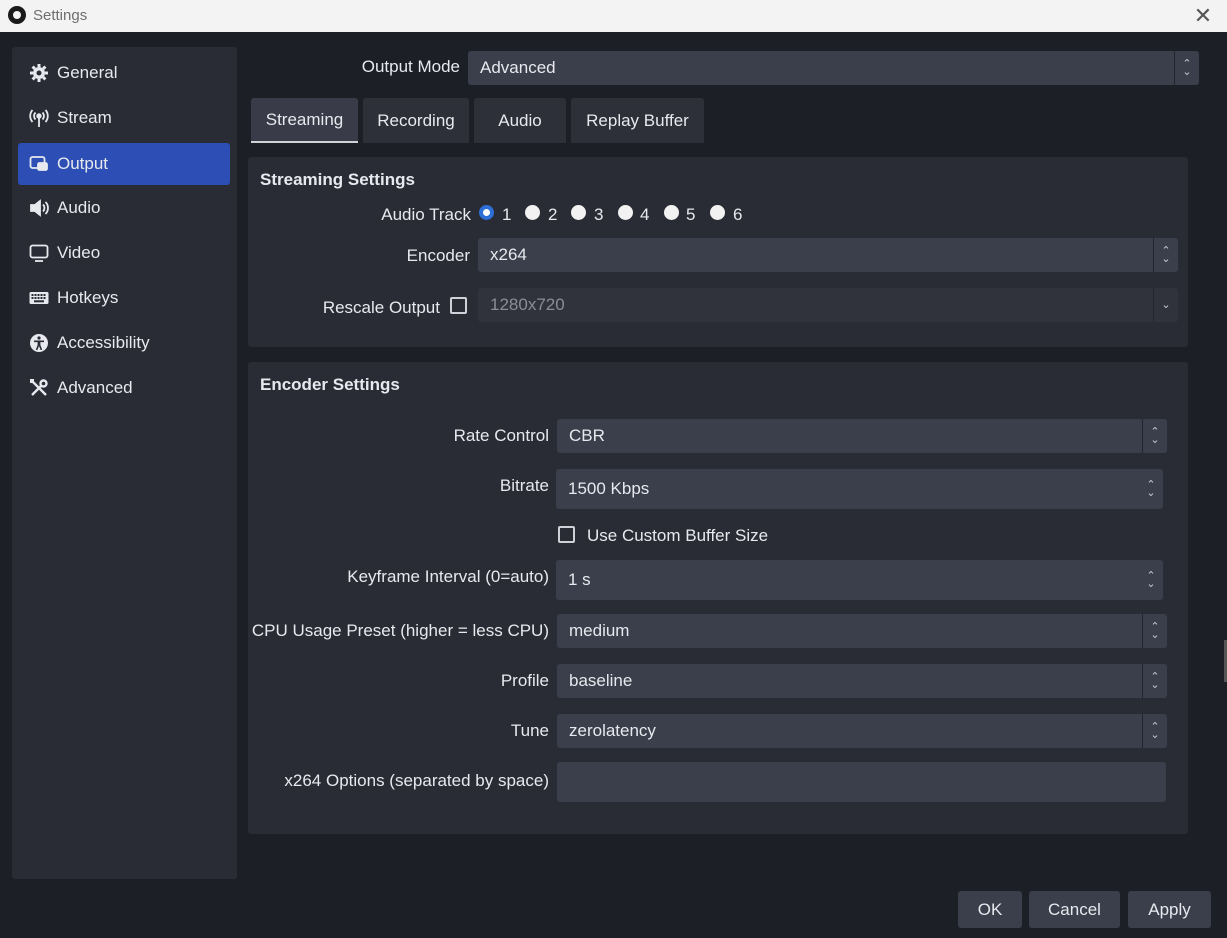  I want to click on keyframe-interval-spinbox: 1 s ⌃ ⌄, so click(859, 580).